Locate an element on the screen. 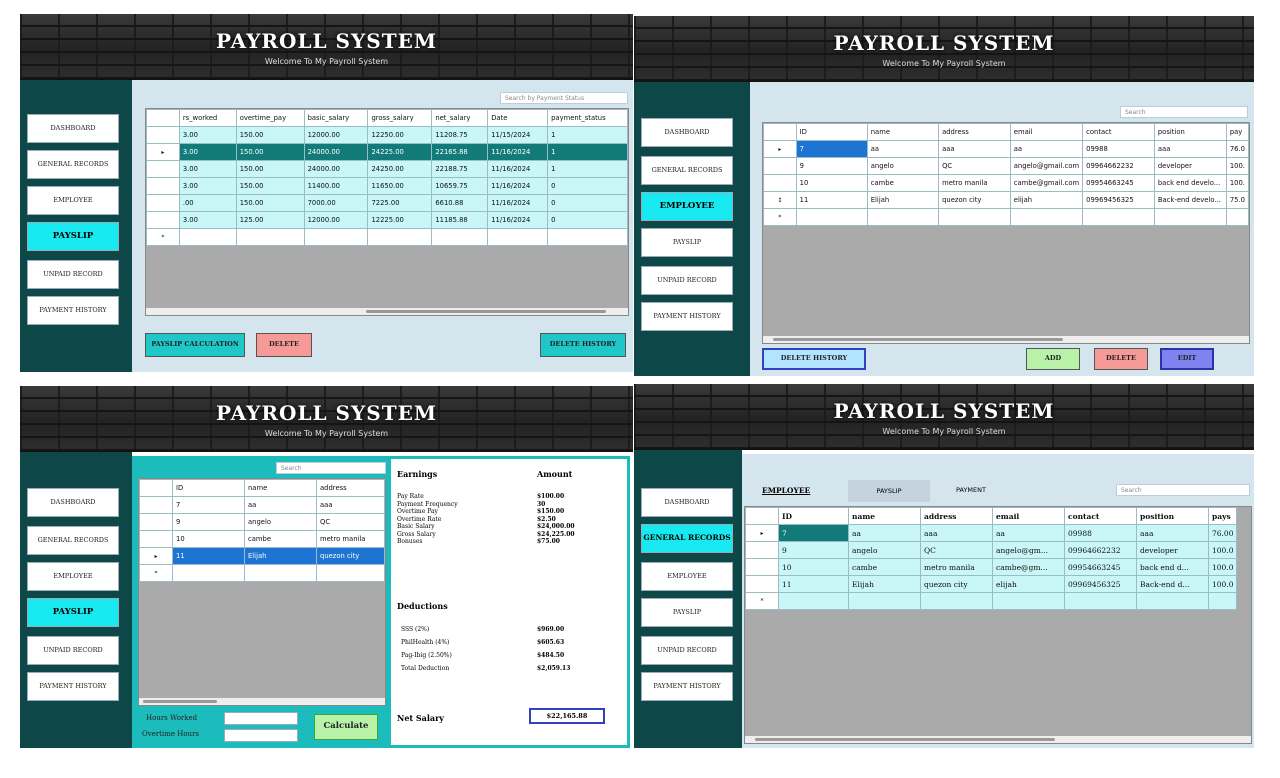 The height and width of the screenshot is (778, 1280). tab-payslip: PAYSLIP is located at coordinates (889, 491).